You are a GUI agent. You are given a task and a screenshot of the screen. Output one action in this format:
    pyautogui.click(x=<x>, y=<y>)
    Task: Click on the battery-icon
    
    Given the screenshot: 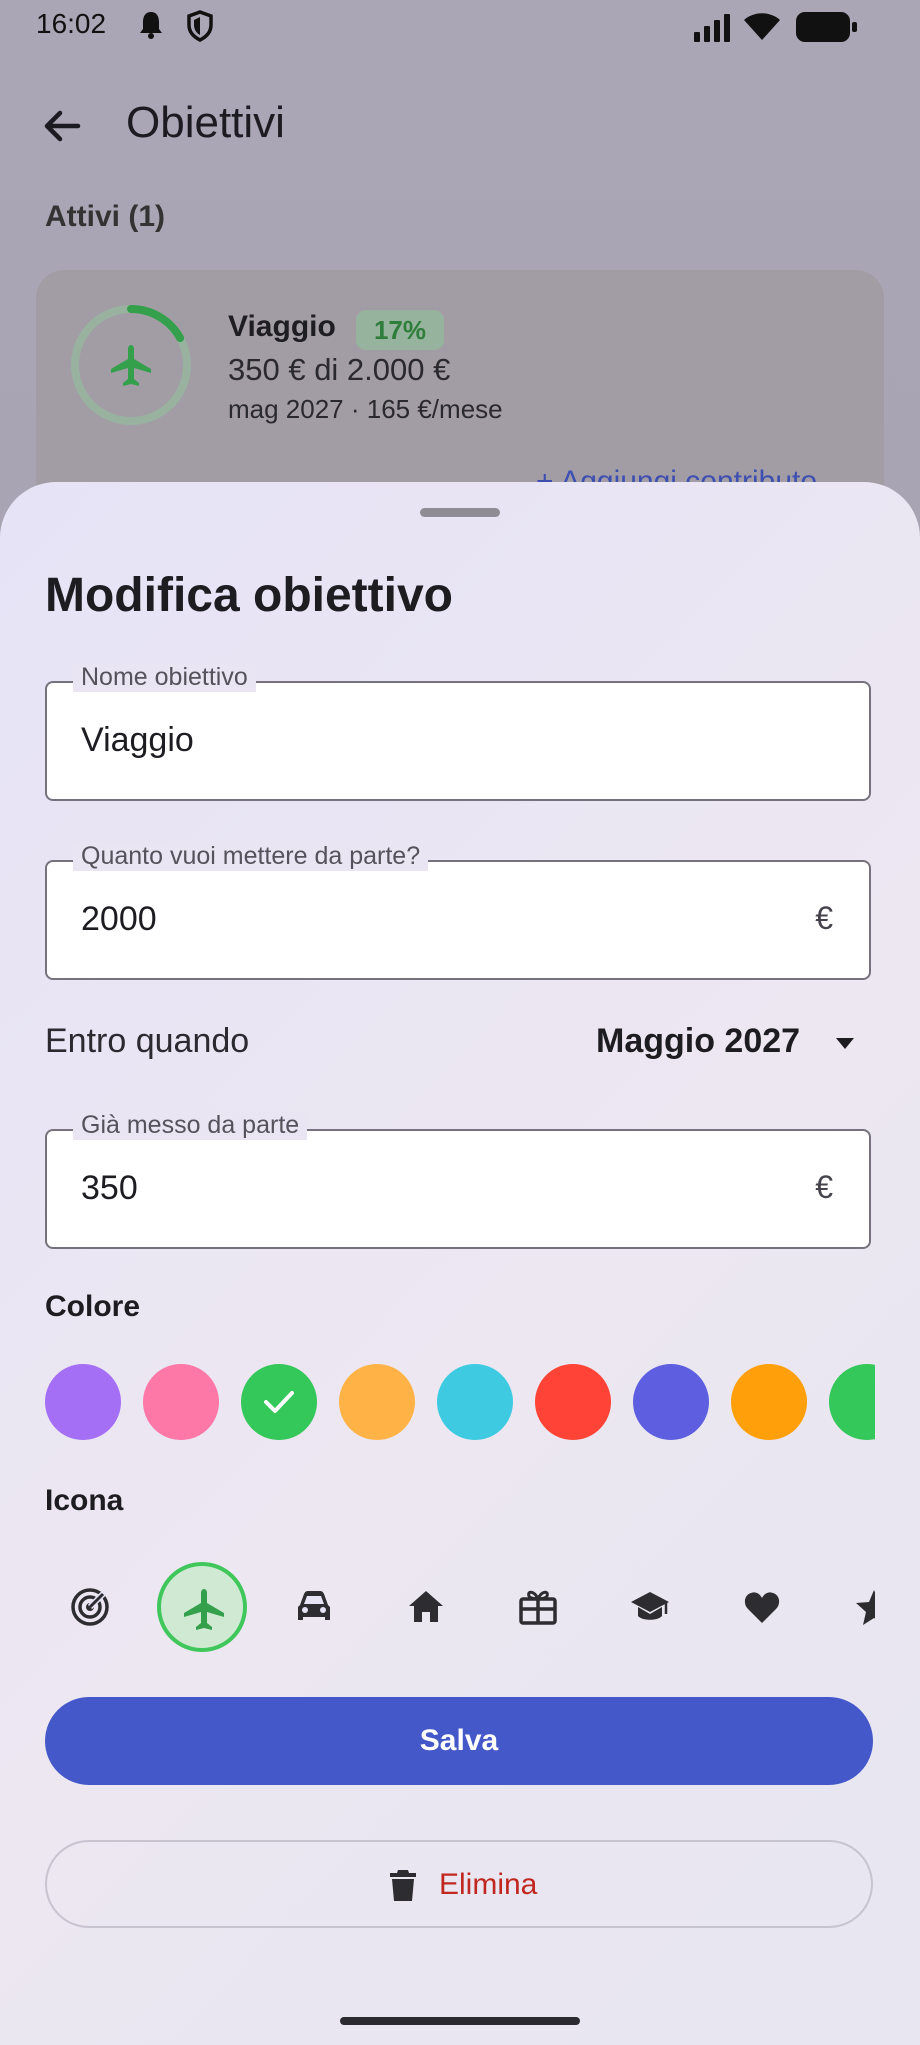 What is the action you would take?
    pyautogui.click(x=826, y=27)
    